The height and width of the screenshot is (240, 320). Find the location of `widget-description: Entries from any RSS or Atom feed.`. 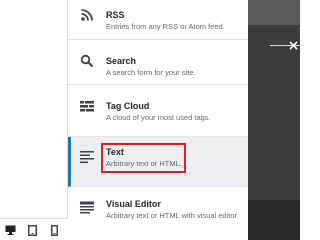

widget-description: Entries from any RSS or Atom feed. is located at coordinates (165, 26).